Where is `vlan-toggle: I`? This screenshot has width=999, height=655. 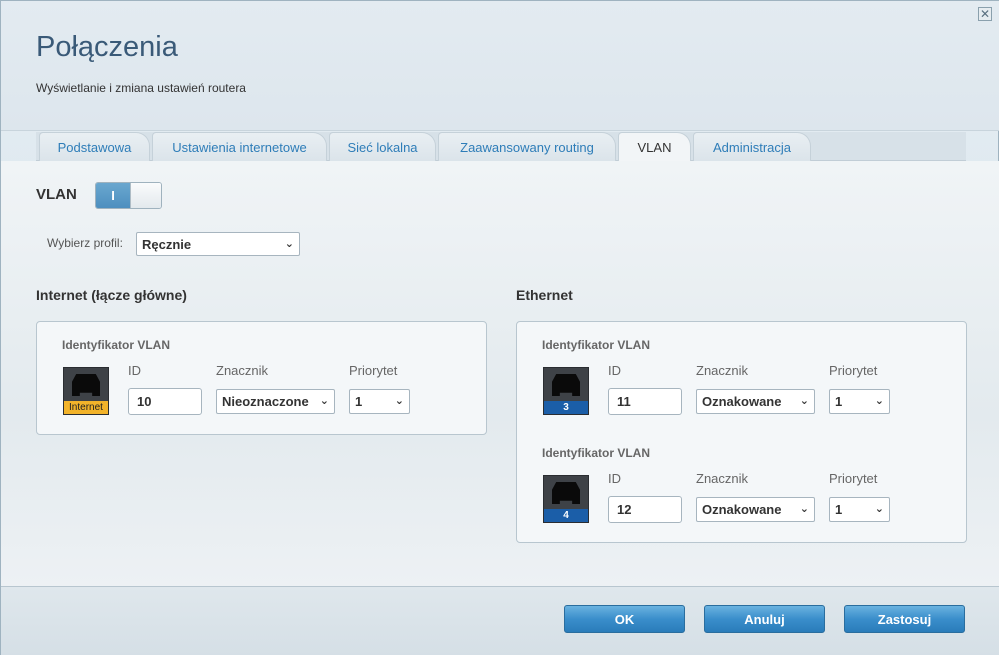
vlan-toggle: I is located at coordinates (128, 195).